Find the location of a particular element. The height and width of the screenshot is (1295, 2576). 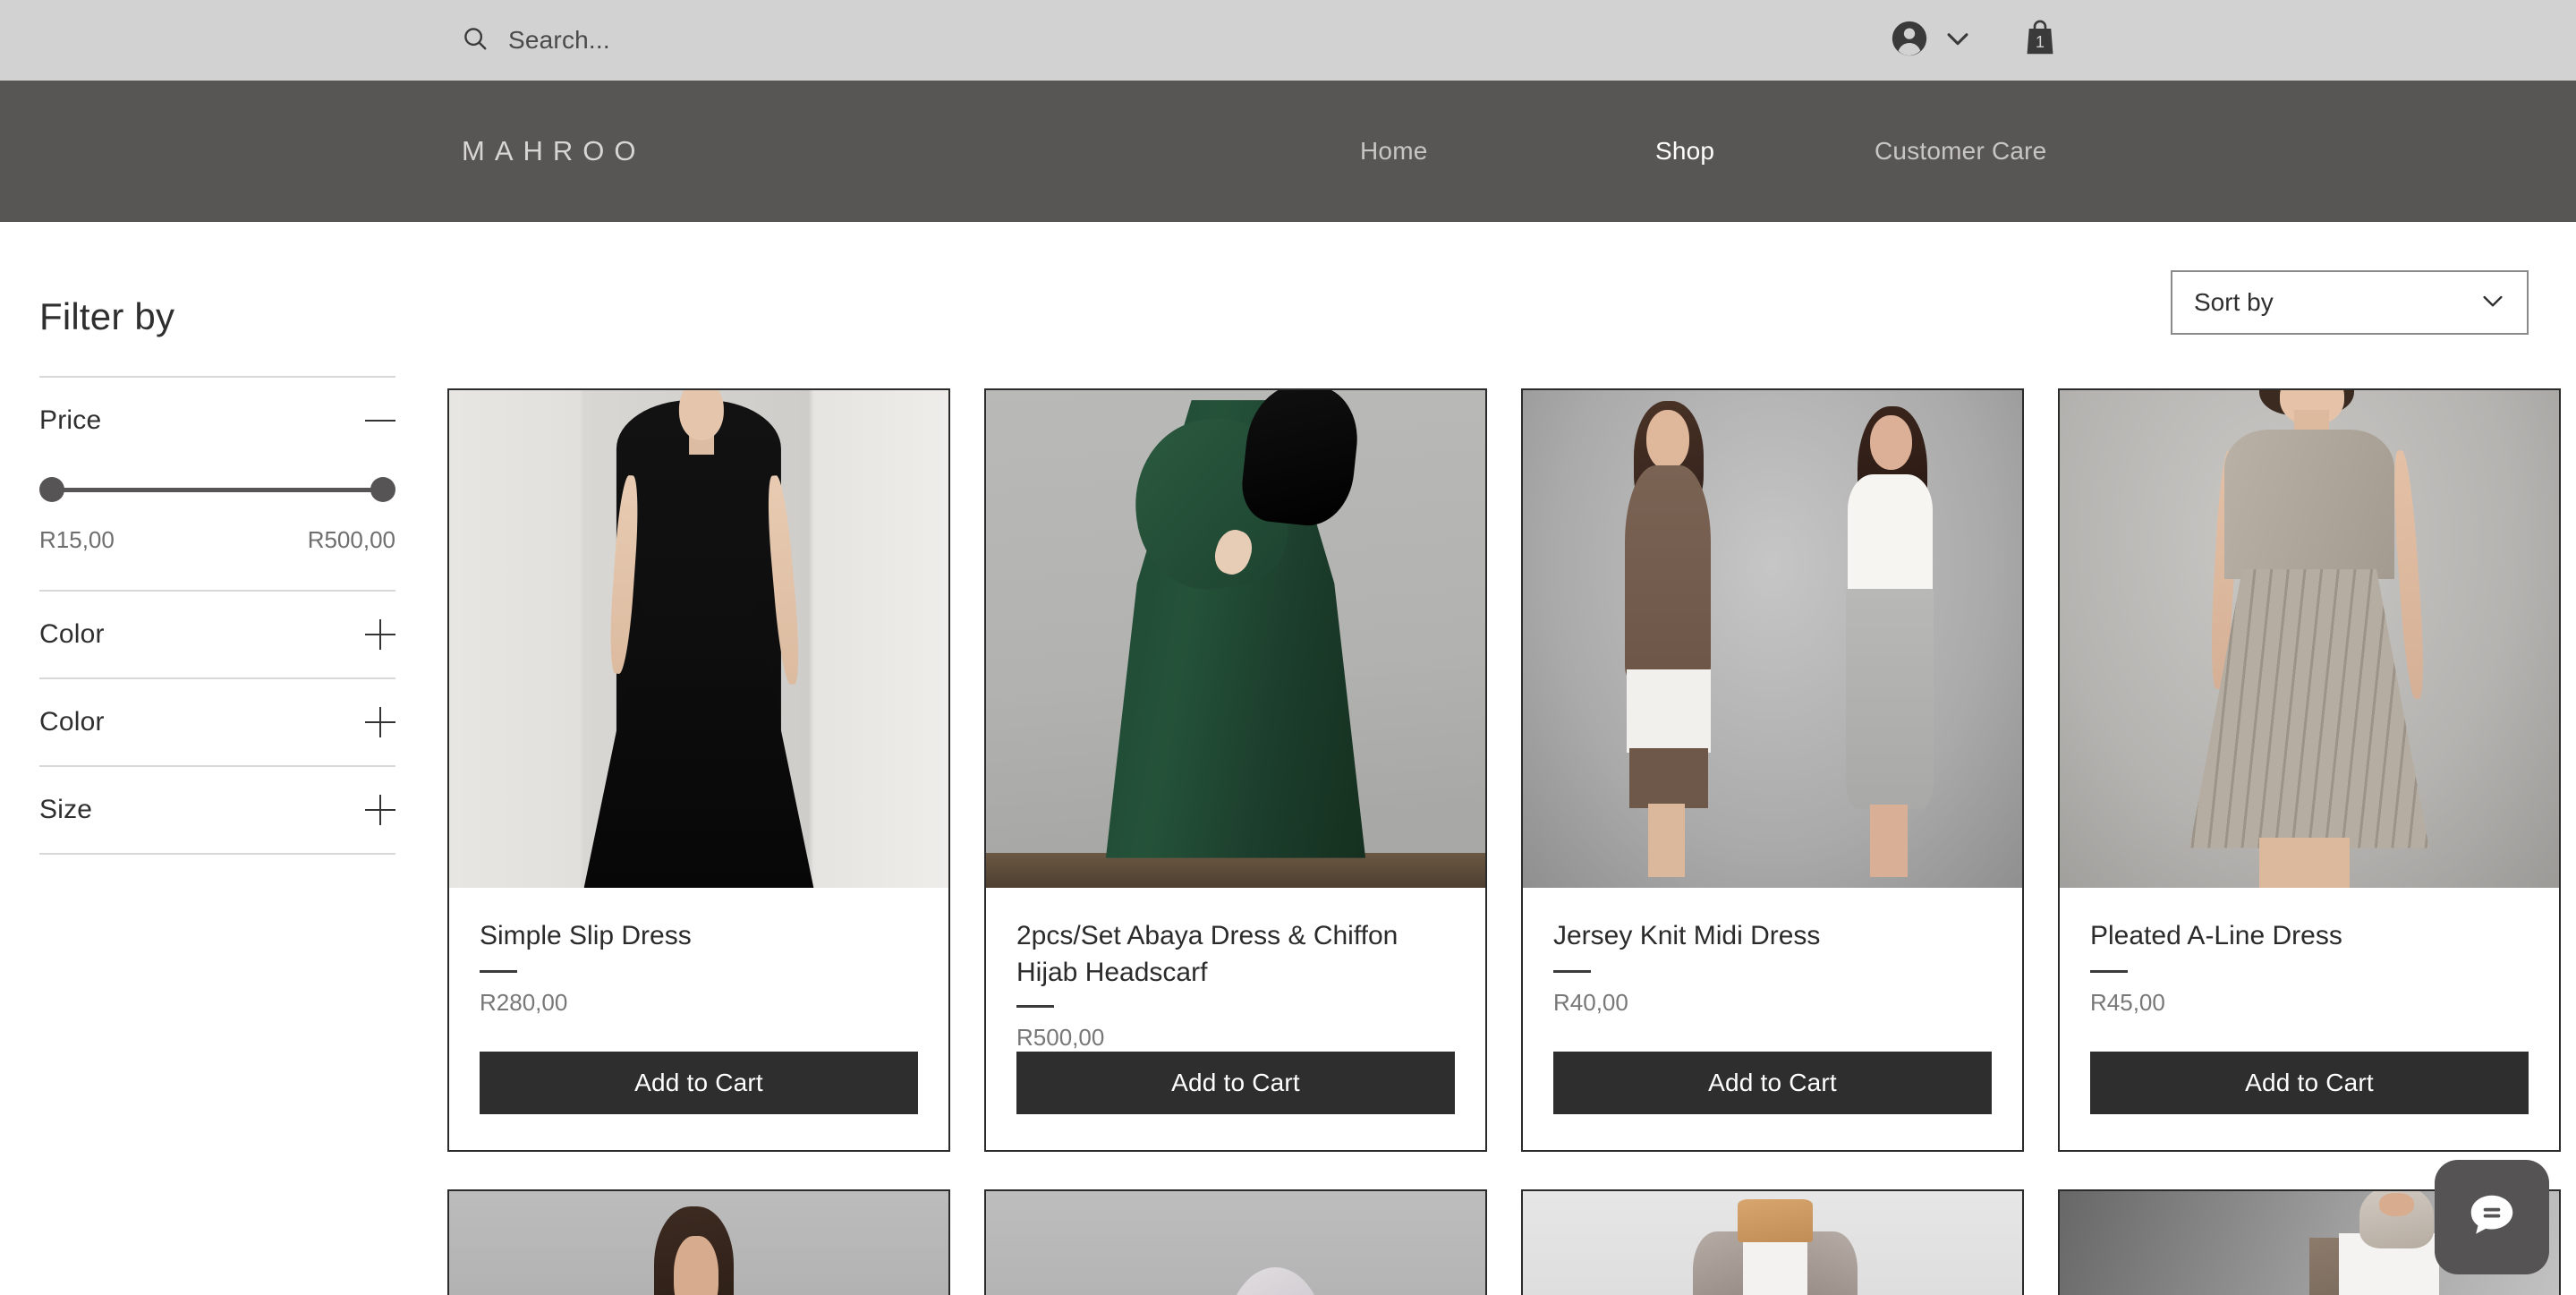

account-circle-icon is located at coordinates (1910, 41).